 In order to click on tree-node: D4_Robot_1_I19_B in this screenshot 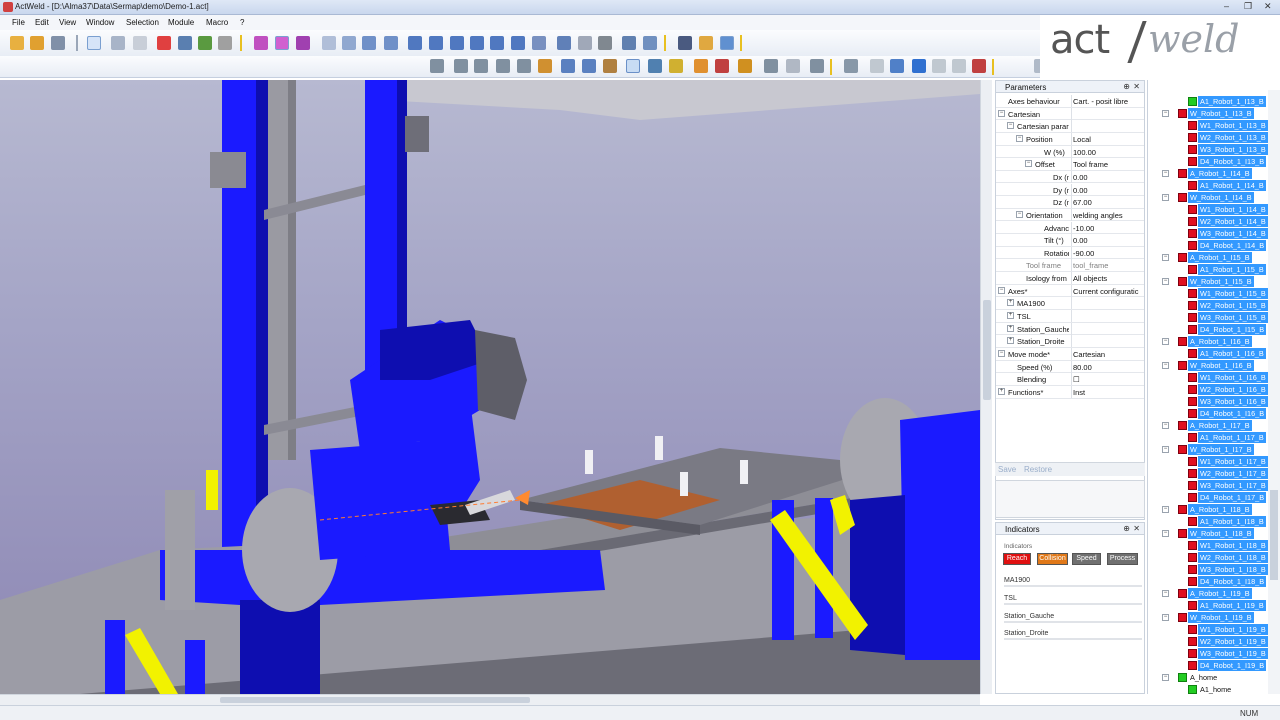, I will do `click(1210, 665)`.